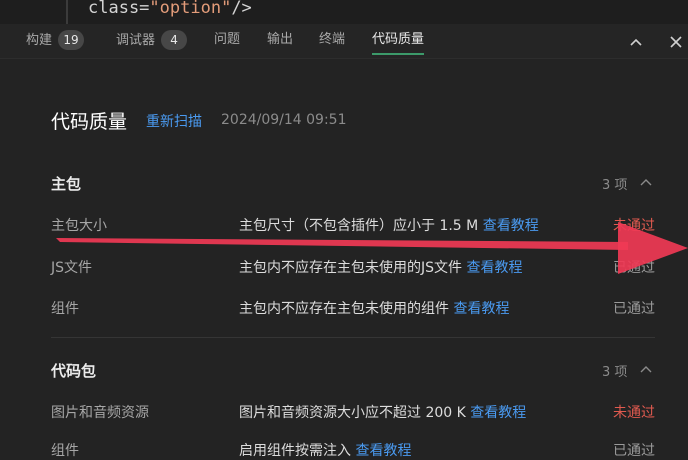 The height and width of the screenshot is (460, 688). What do you see at coordinates (89, 122) in the screenshot?
I see `page-title: 代码质量` at bounding box center [89, 122].